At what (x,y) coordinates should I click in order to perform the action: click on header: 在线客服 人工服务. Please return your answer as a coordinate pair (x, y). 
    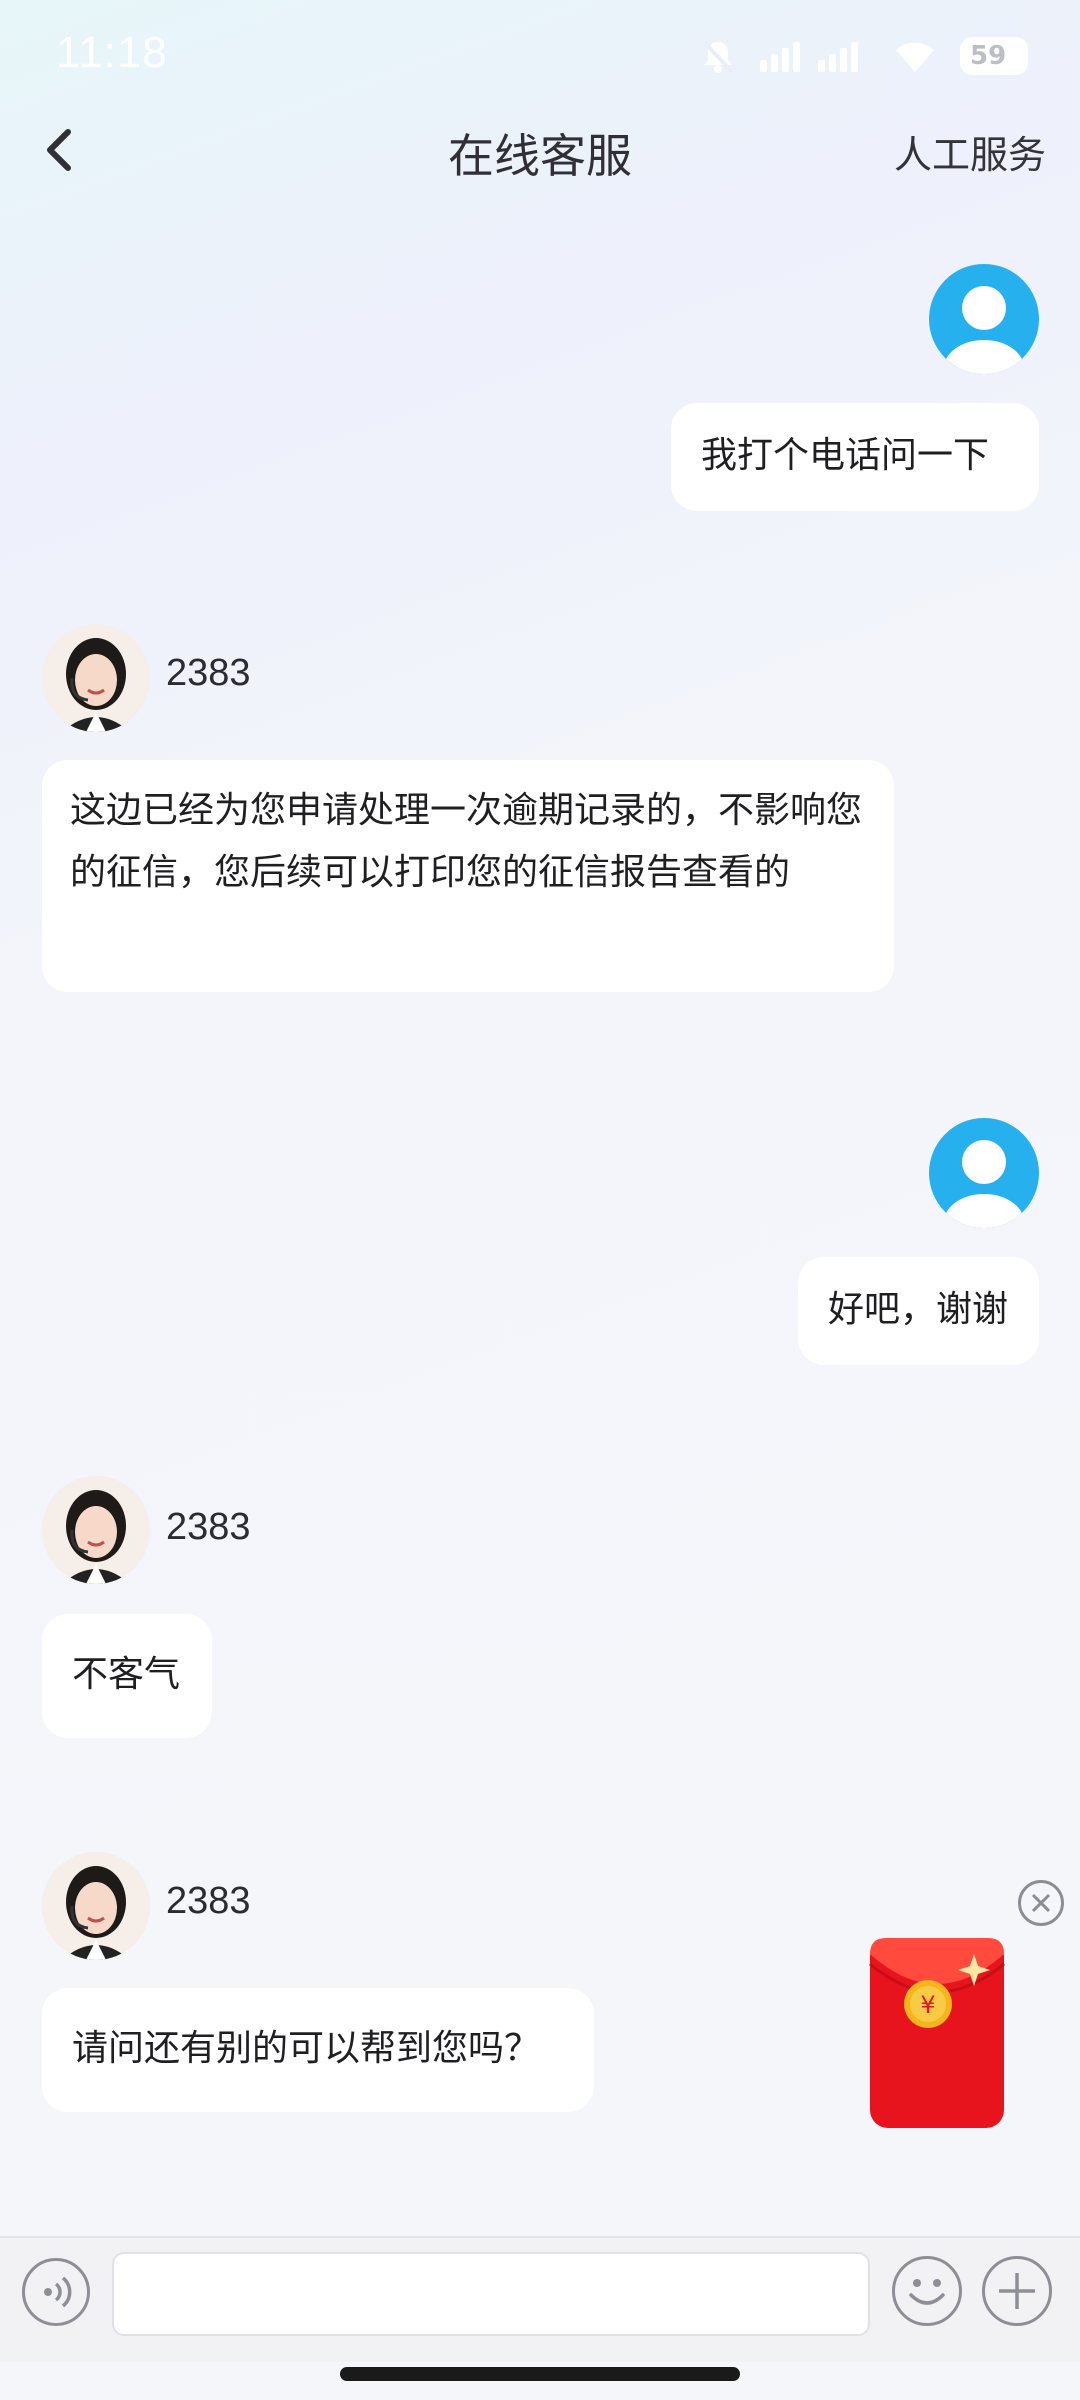
    Looking at the image, I should click on (540, 150).